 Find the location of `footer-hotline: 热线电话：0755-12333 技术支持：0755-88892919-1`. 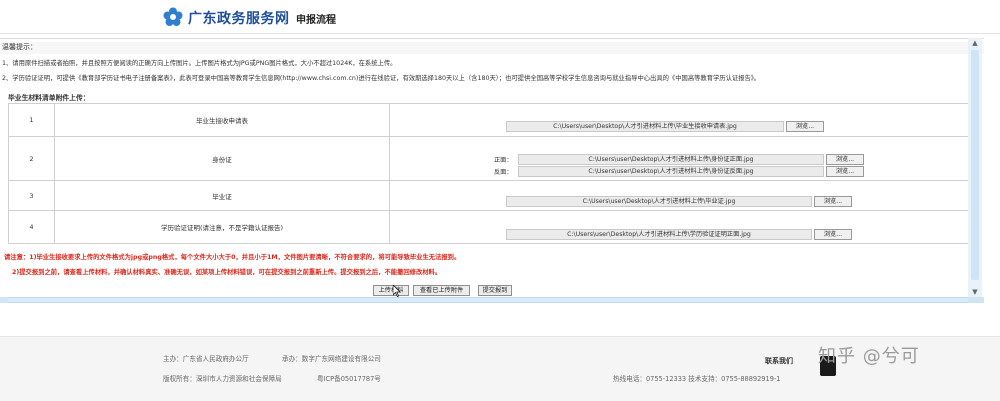

footer-hotline: 热线电话：0755-12333 技术支持：0755-88892919-1 is located at coordinates (697, 379).